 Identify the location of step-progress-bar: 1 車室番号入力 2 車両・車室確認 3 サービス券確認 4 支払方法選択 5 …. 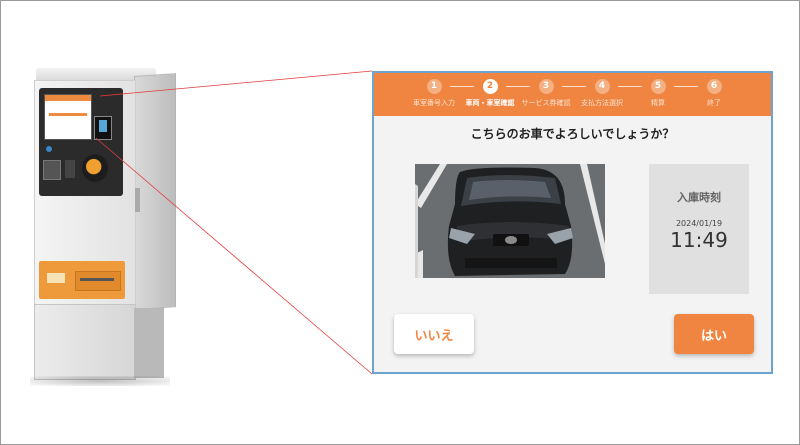
(572, 94).